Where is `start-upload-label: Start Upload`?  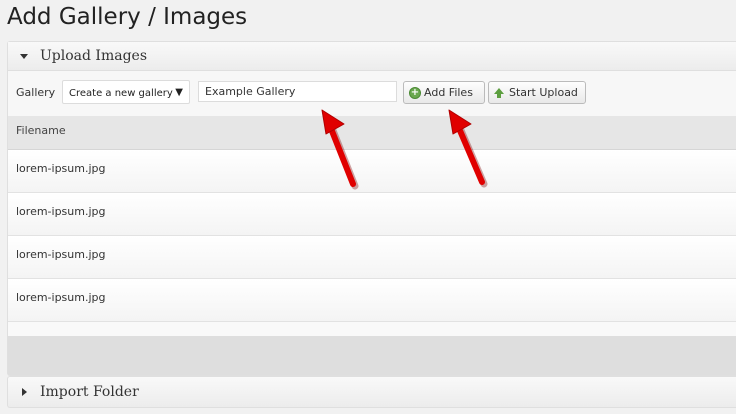 start-upload-label: Start Upload is located at coordinates (543, 92).